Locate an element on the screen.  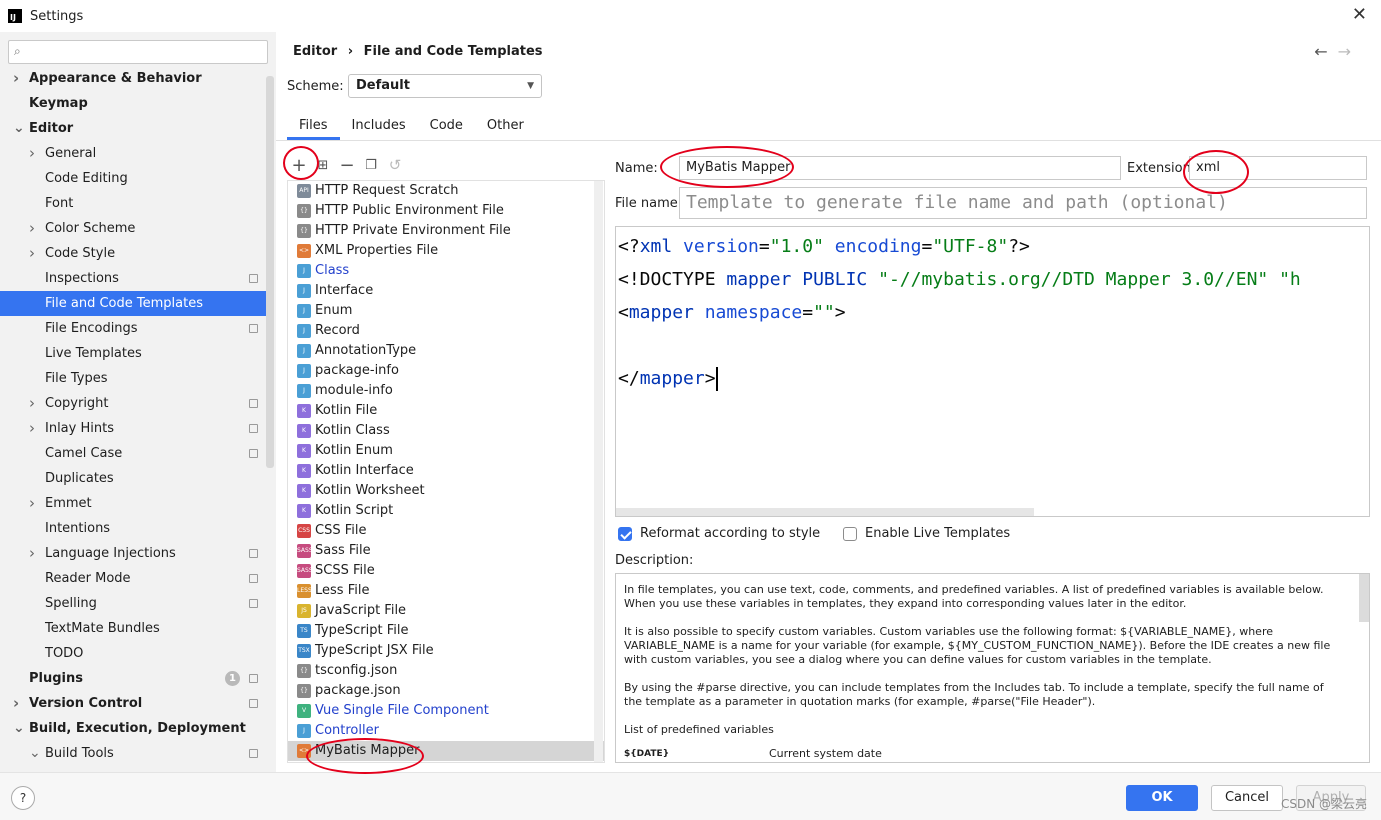
sidebar-item-code-editing: Code Editing is located at coordinates (133, 178).